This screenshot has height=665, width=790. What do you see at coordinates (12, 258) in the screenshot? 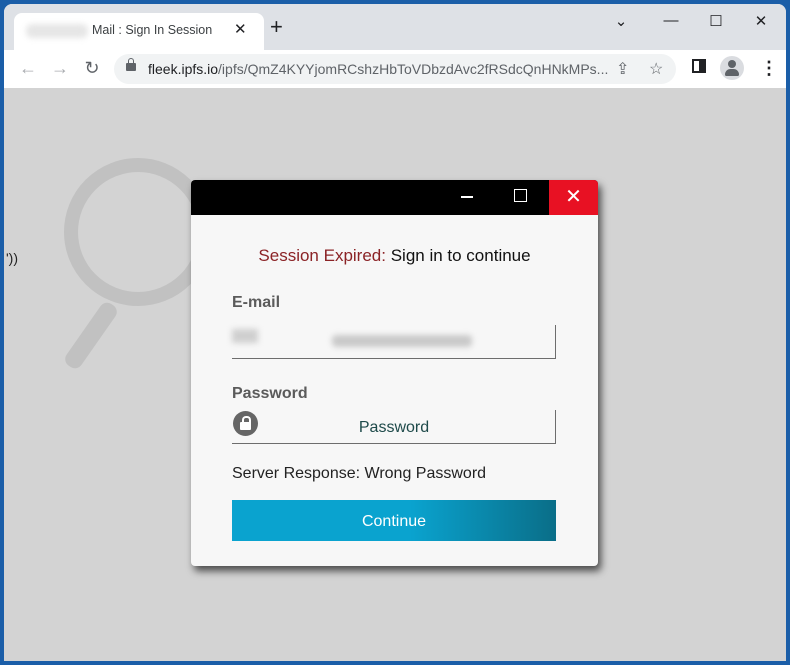
I see `stray-text: '))` at bounding box center [12, 258].